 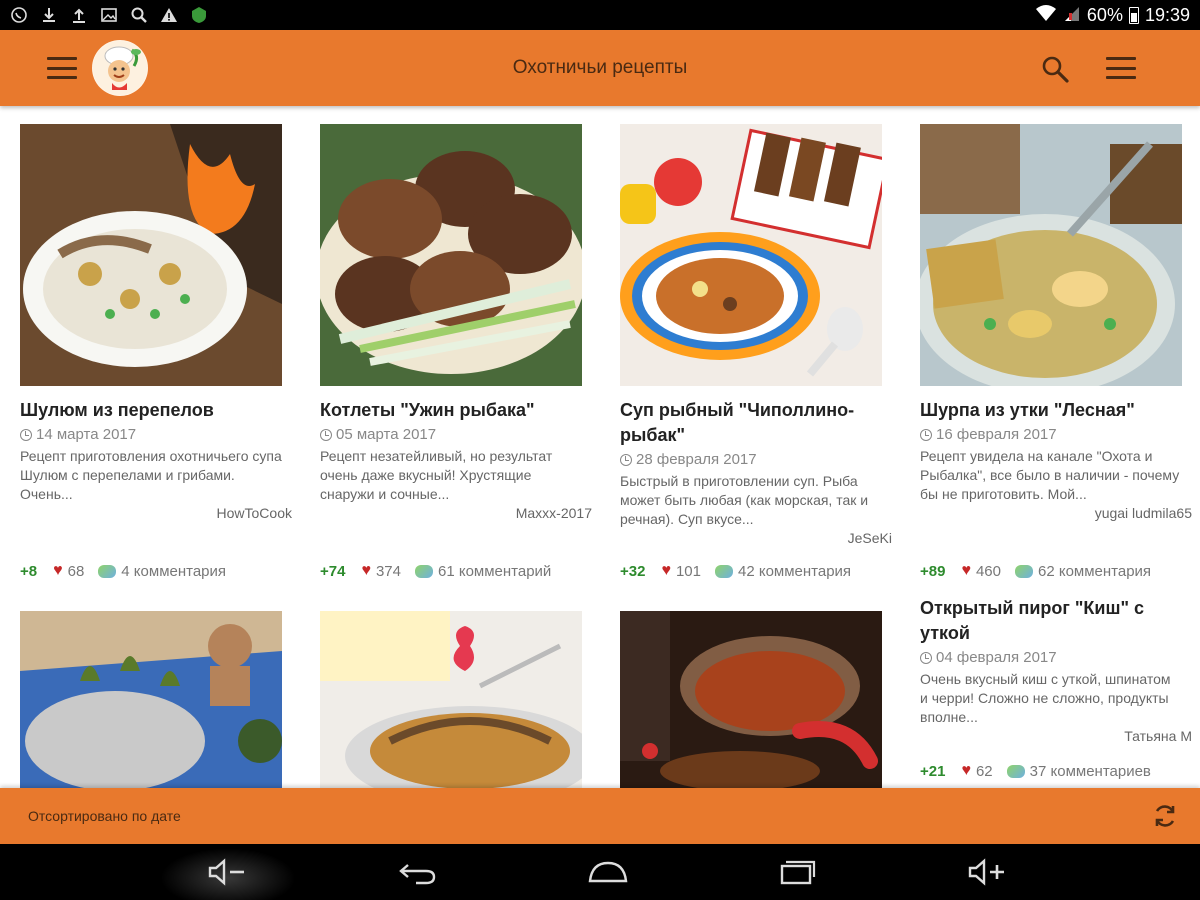 I want to click on comment-count: 4 комментария, so click(x=173, y=571).